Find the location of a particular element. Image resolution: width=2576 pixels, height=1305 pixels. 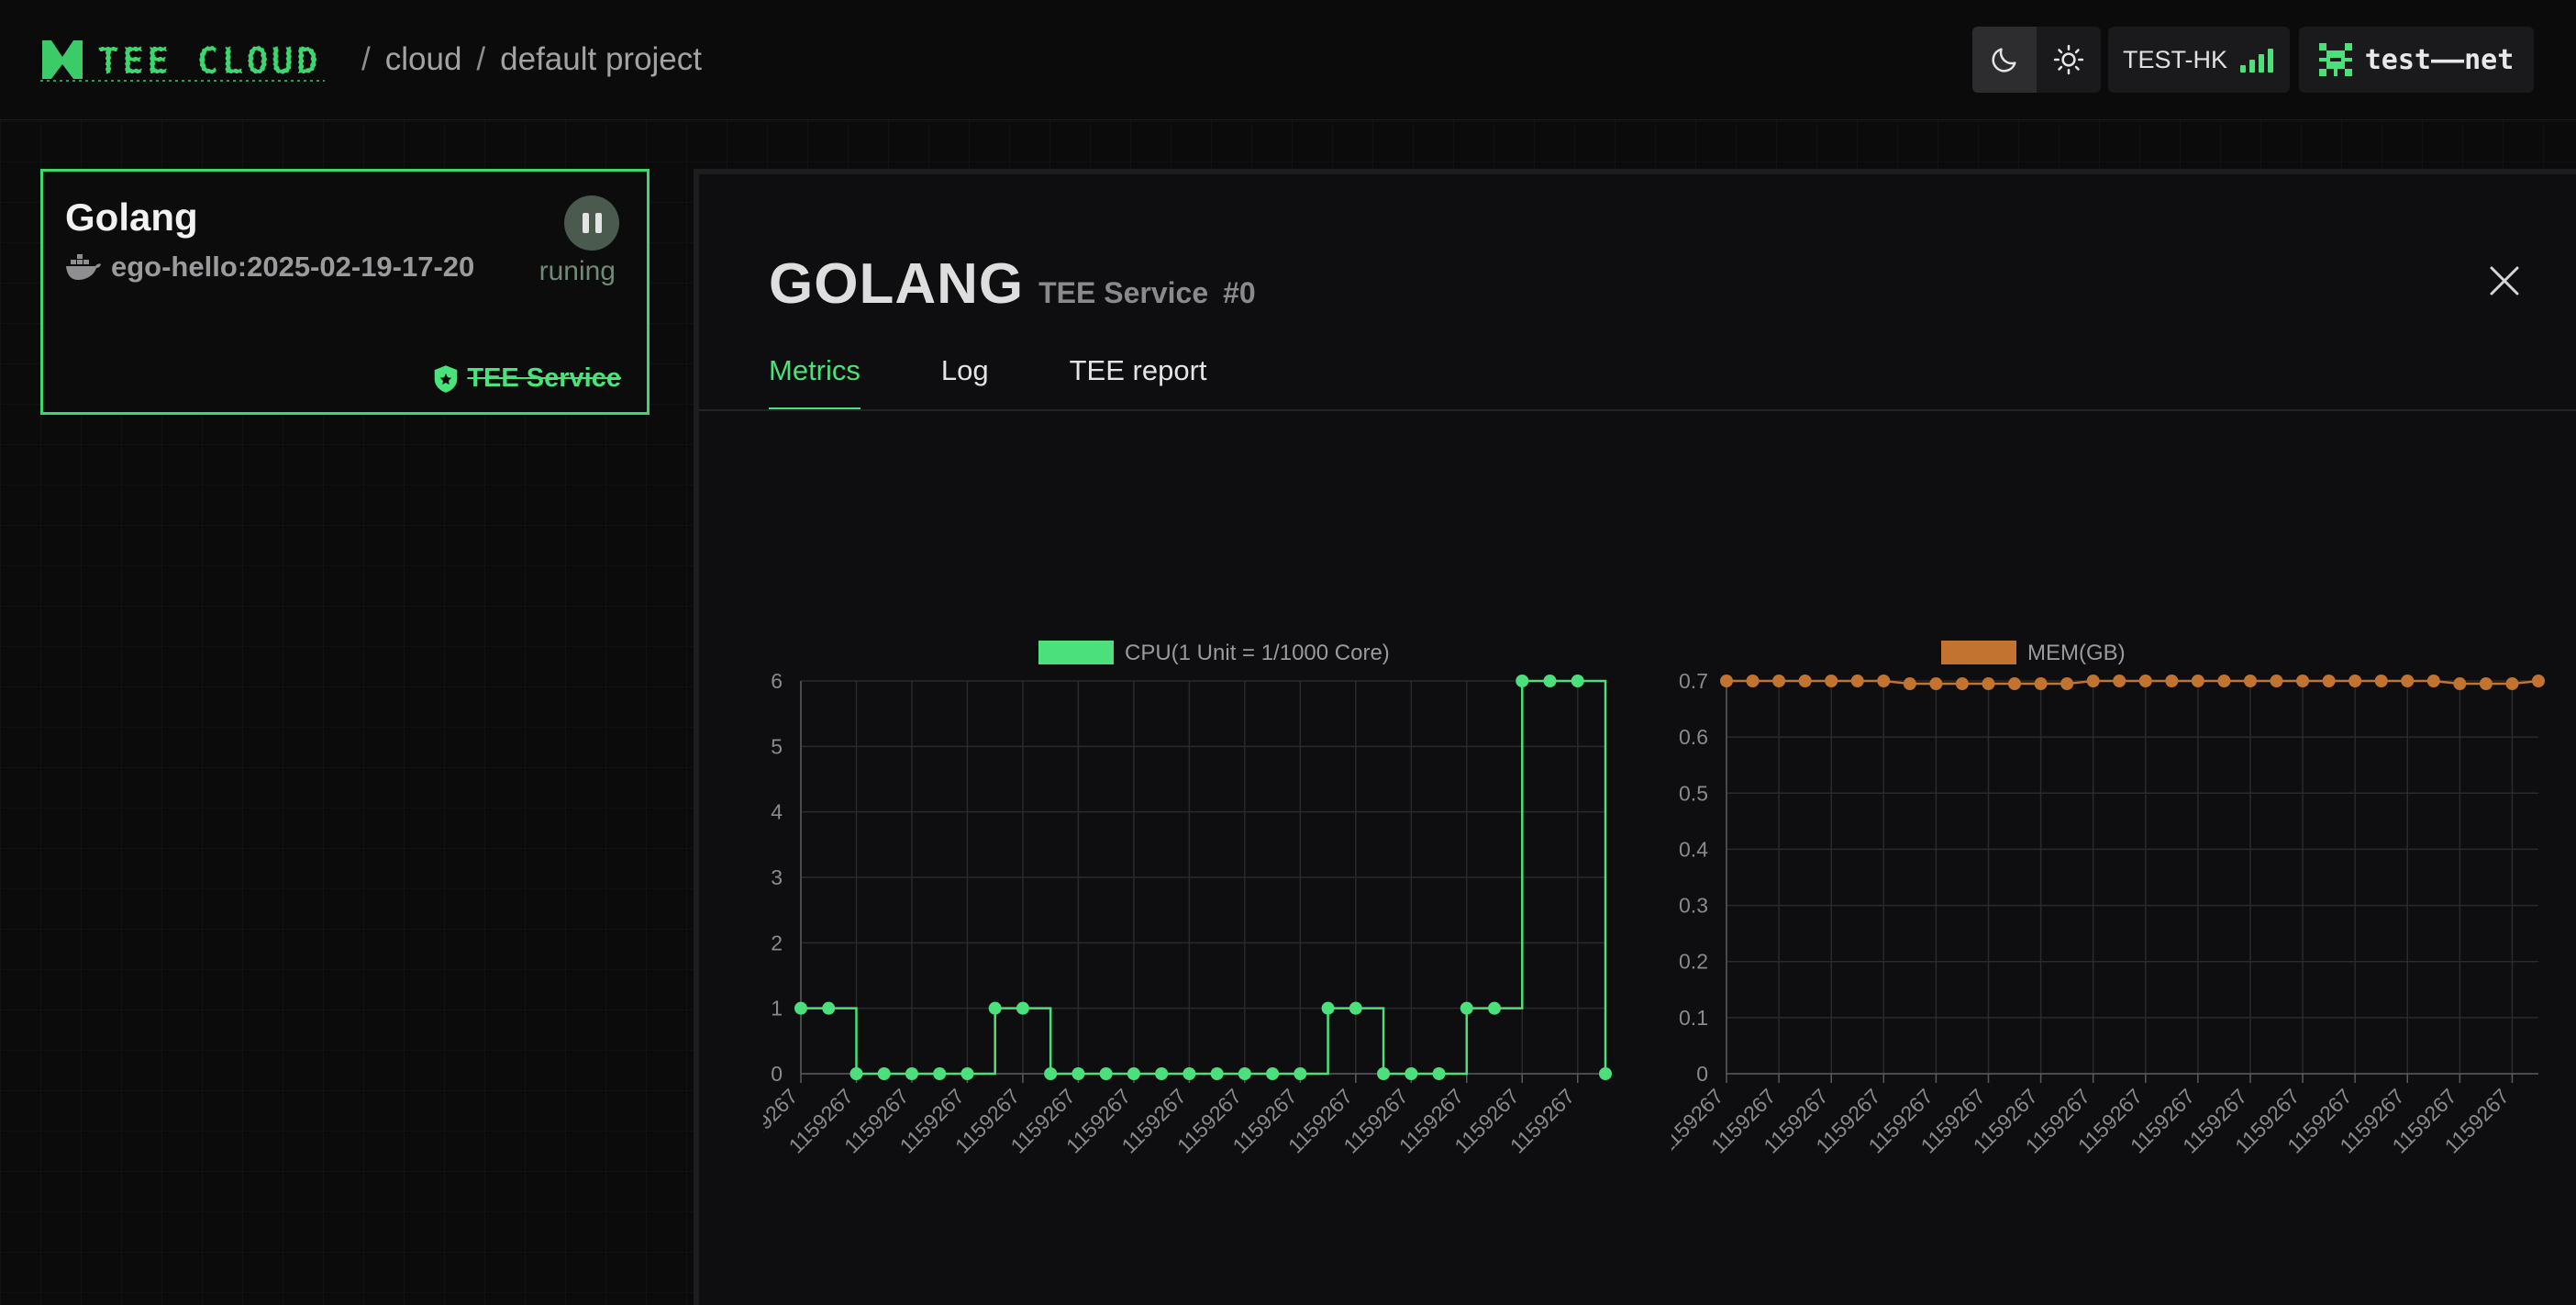

y-tick-label: 3 is located at coordinates (777, 877).